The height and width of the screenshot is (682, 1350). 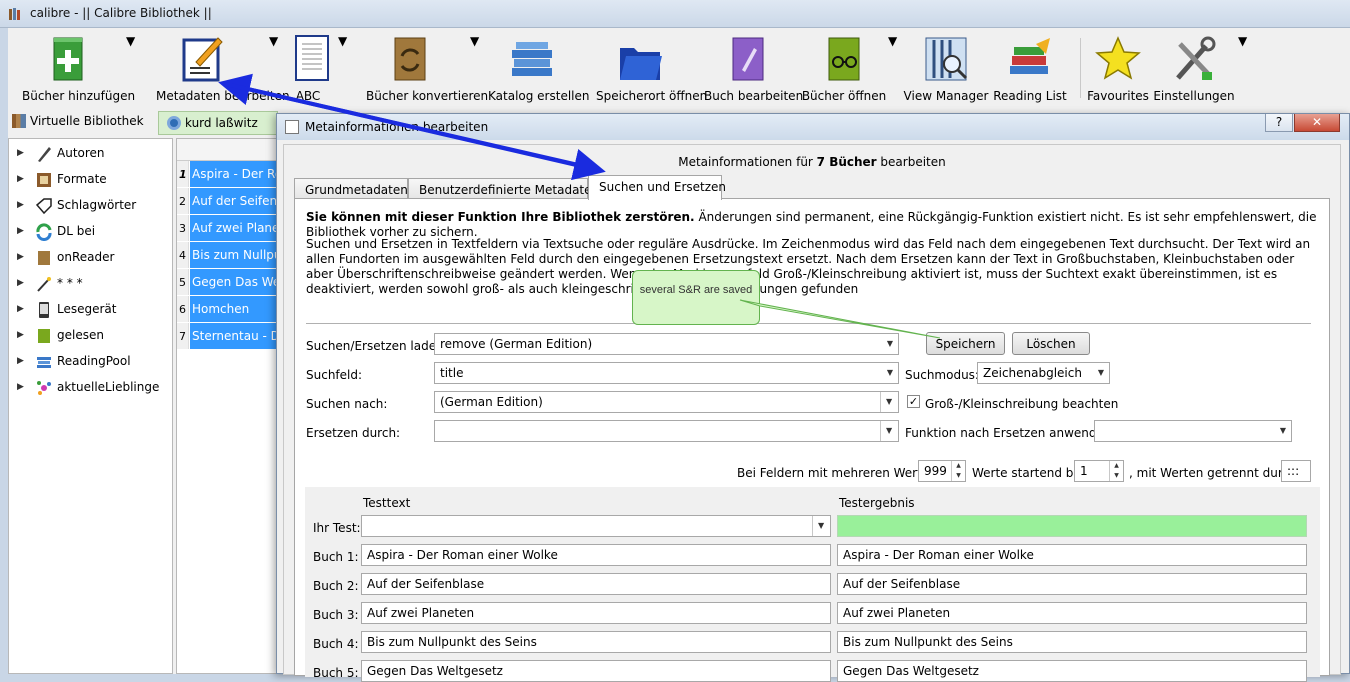 I want to click on search-mode-select: Zeichenabgleich ▼, so click(x=1043, y=373).